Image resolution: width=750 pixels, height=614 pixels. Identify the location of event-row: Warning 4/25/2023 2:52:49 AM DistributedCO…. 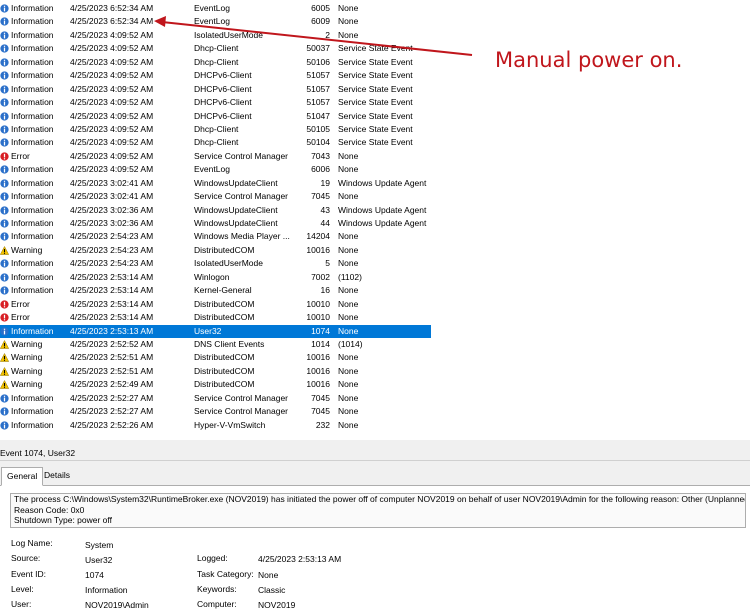
(375, 384).